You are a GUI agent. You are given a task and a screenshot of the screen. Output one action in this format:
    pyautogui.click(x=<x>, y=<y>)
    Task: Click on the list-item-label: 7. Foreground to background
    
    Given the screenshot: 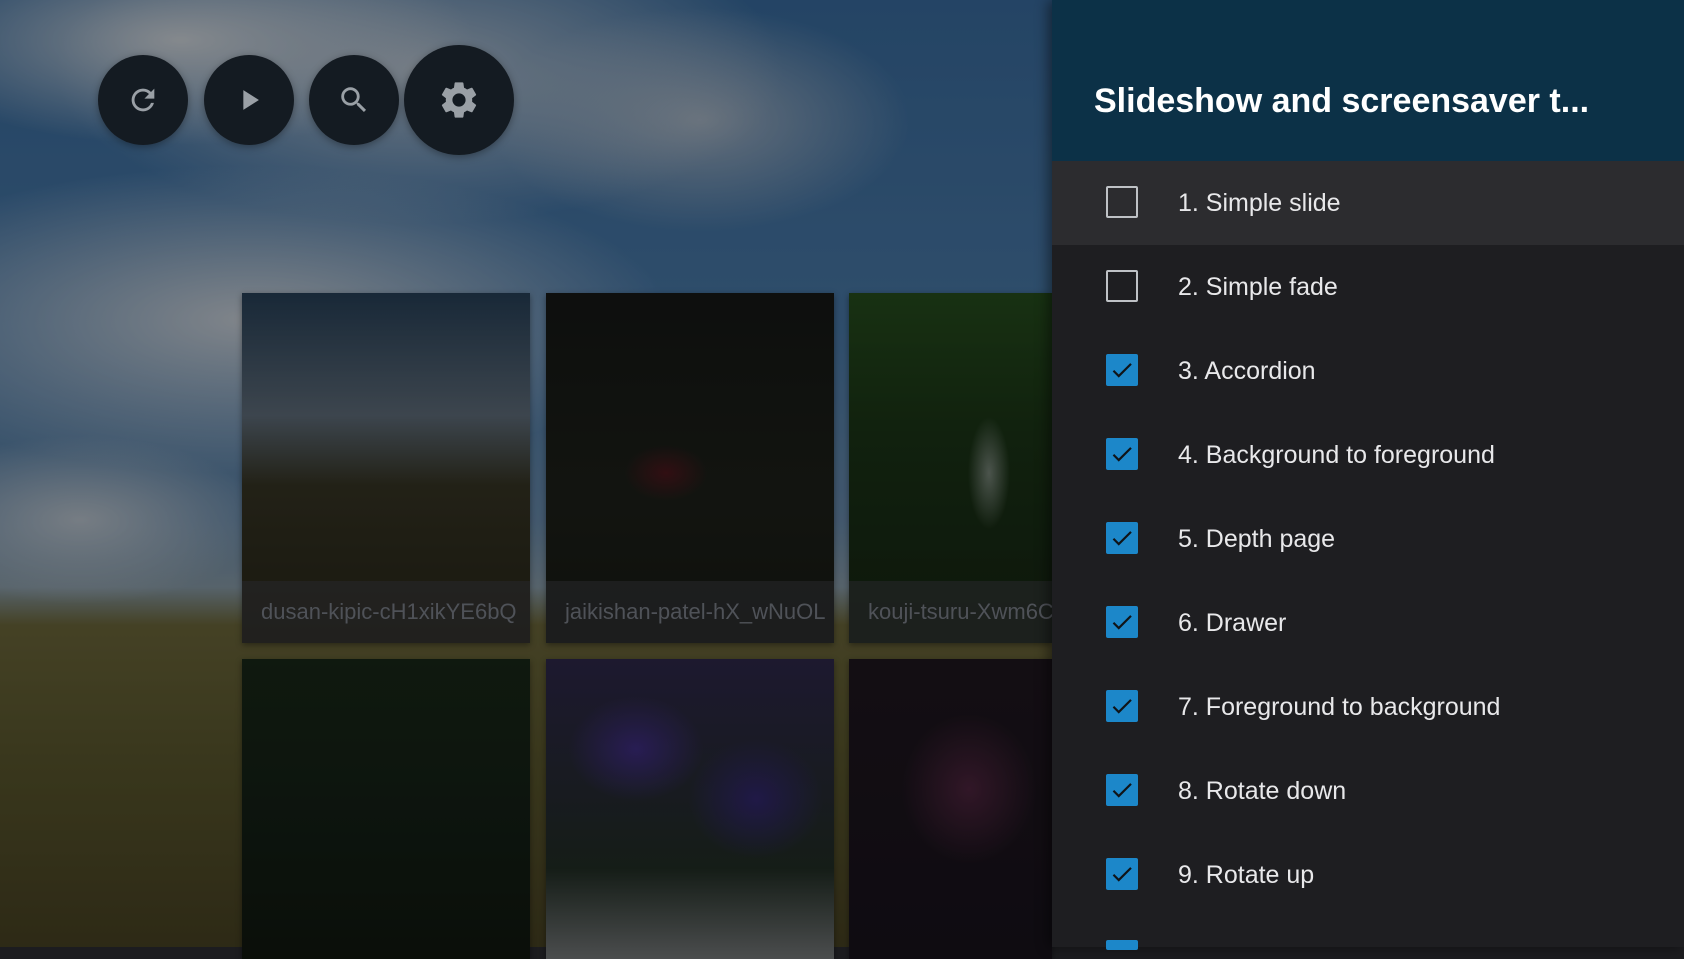 What is the action you would take?
    pyautogui.click(x=1339, y=707)
    